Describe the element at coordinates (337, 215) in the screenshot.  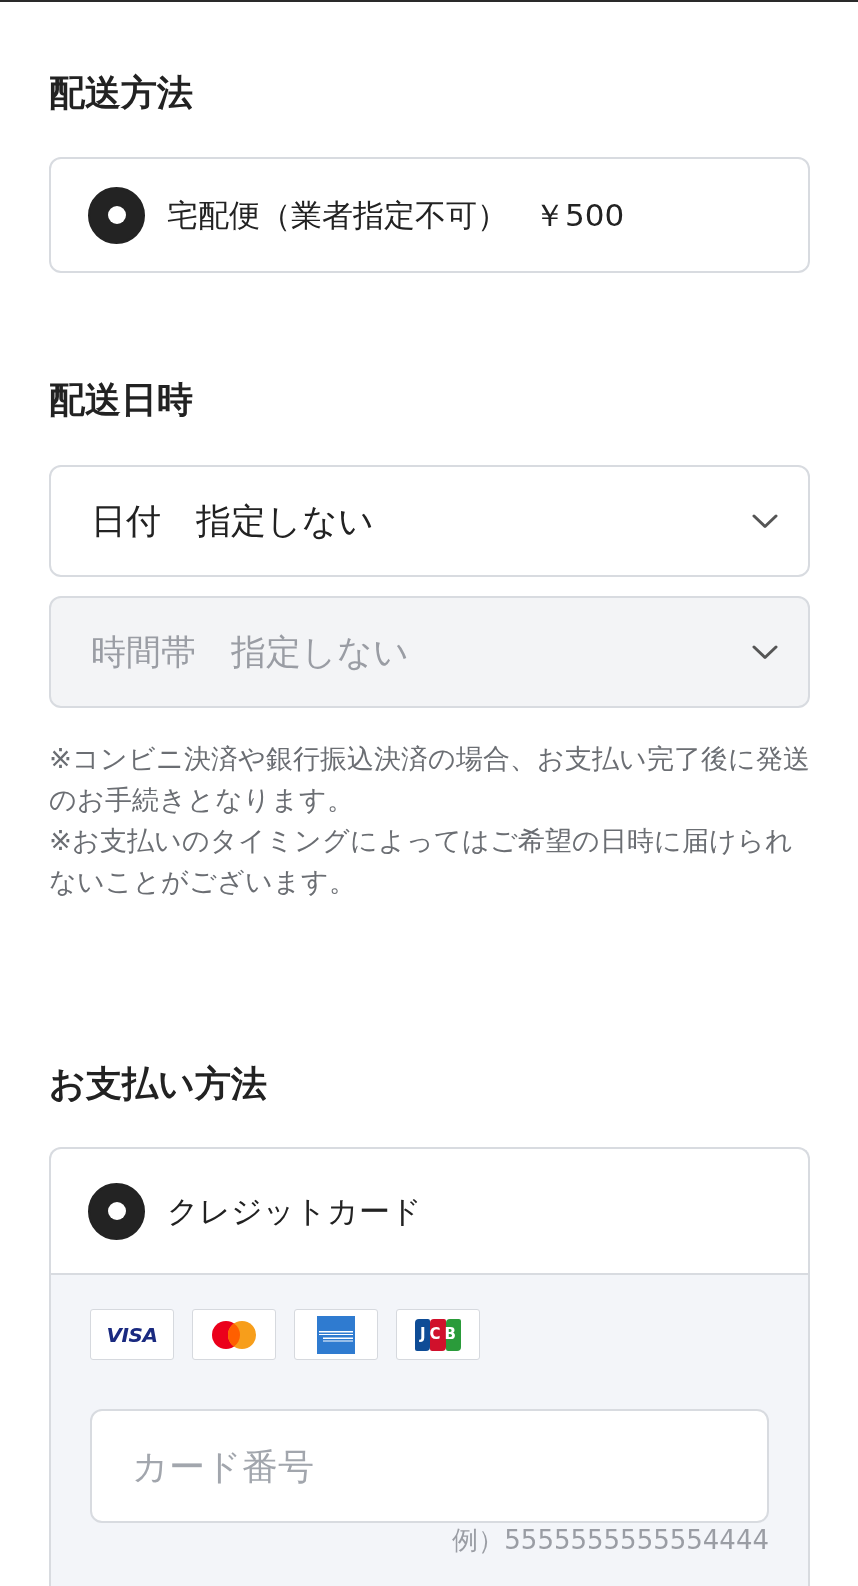
I see `shipping-option-label: 宅配便（業者指定不可）` at that location.